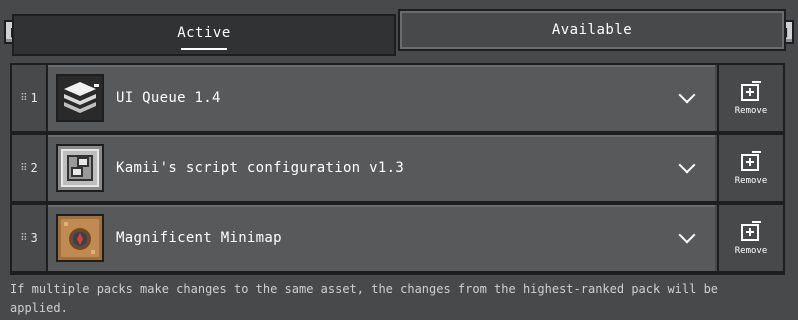  Describe the element at coordinates (80, 98) in the screenshot. I see `stacked-layers-icon` at that location.